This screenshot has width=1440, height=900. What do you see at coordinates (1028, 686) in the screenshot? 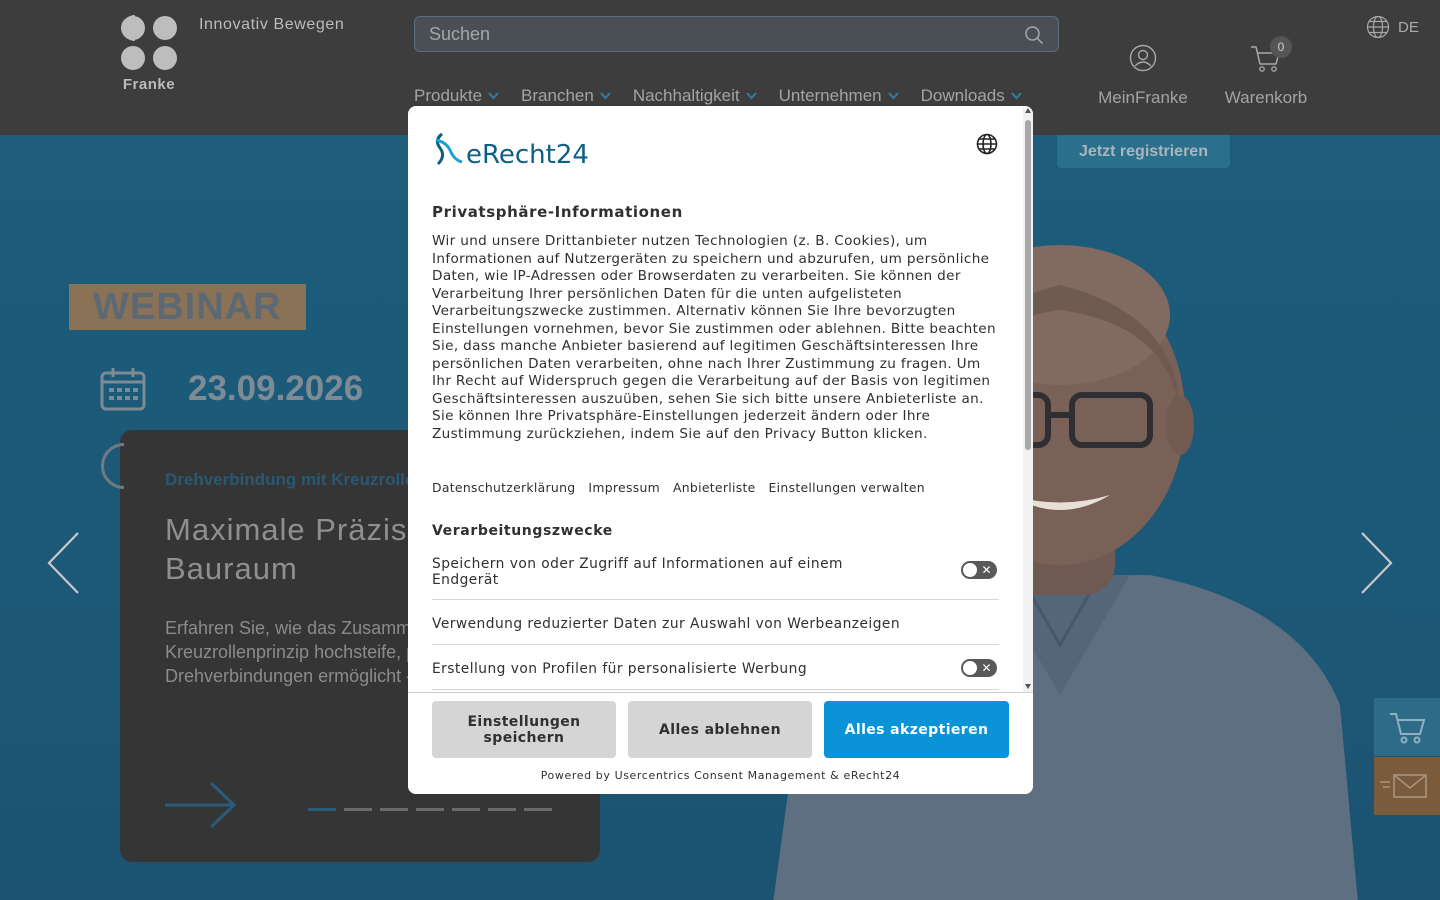
I see `scroll-down-icon` at bounding box center [1028, 686].